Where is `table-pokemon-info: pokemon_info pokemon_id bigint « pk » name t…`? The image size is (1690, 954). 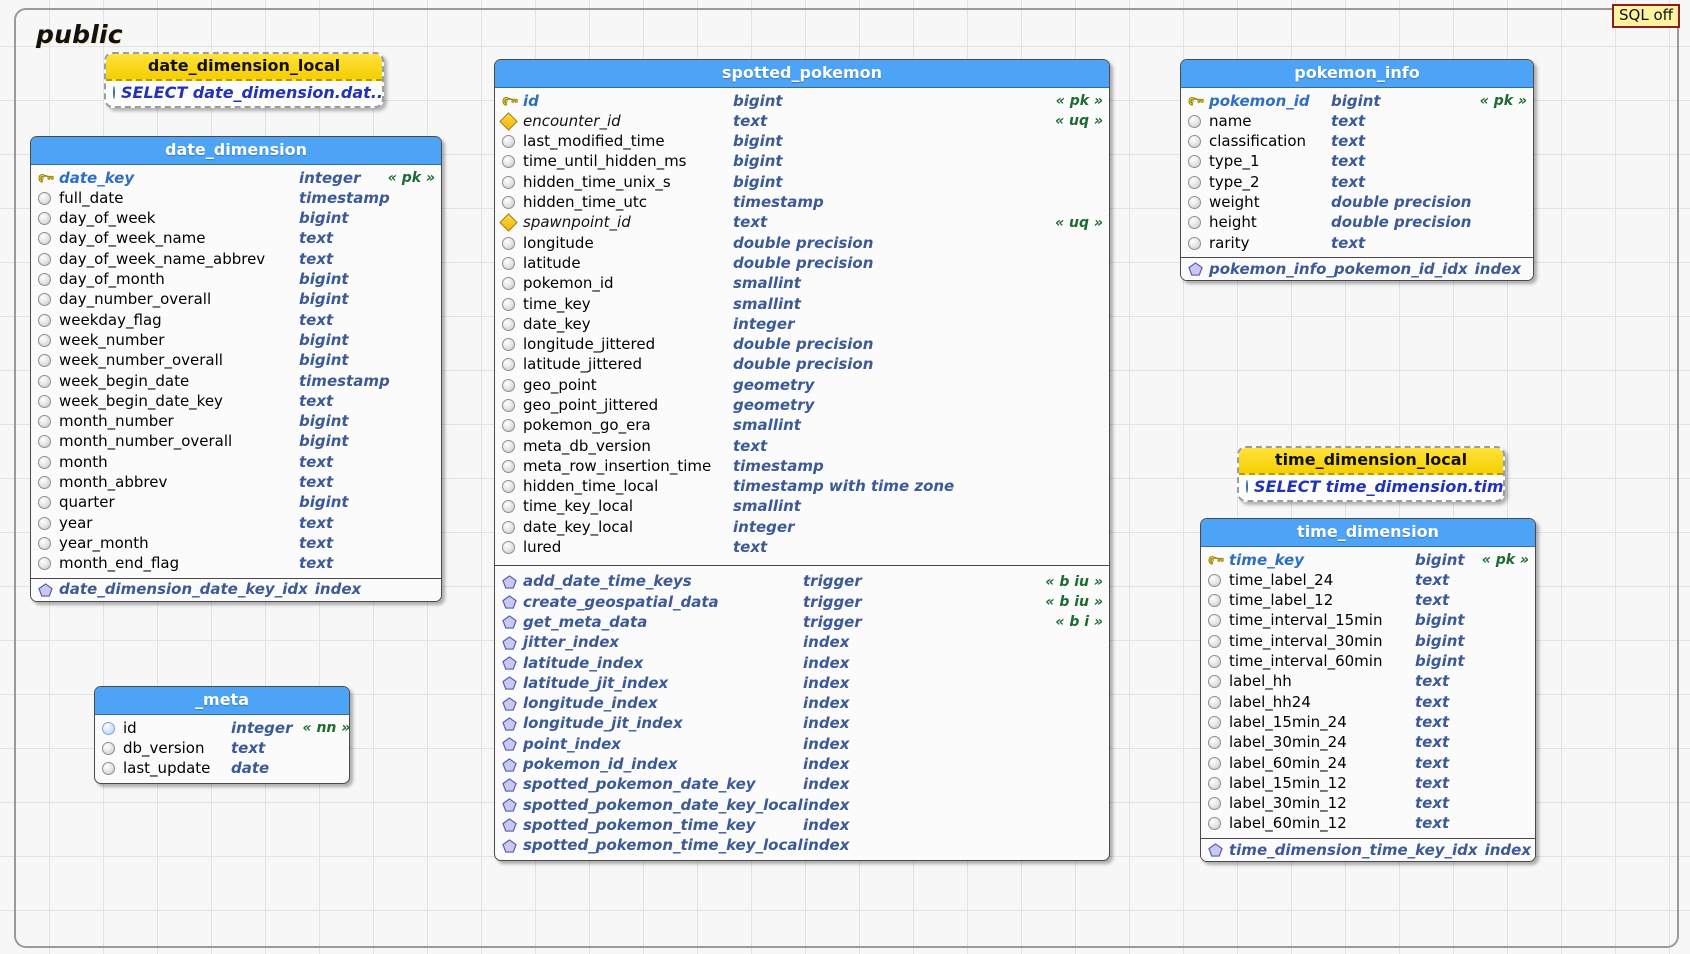
table-pokemon-info: pokemon_info pokemon_id bigint « pk » name t… is located at coordinates (1357, 170).